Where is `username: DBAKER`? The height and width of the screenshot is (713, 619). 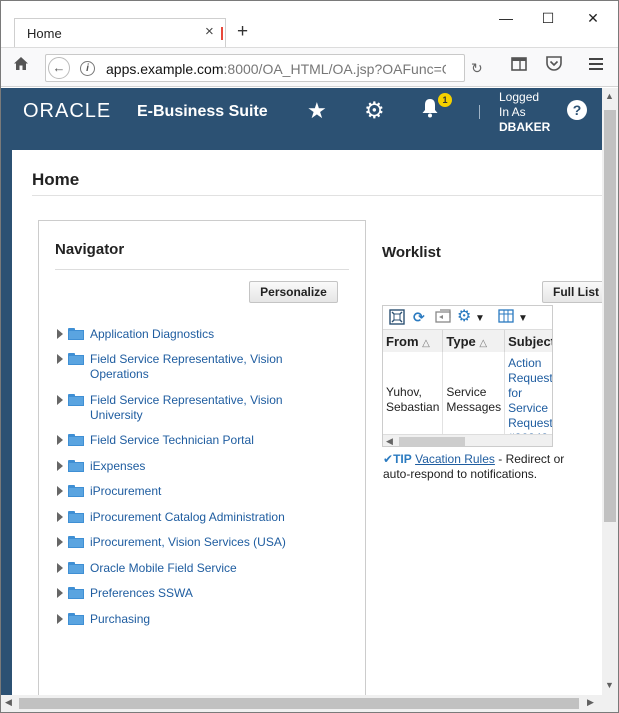 username: DBAKER is located at coordinates (525, 127).